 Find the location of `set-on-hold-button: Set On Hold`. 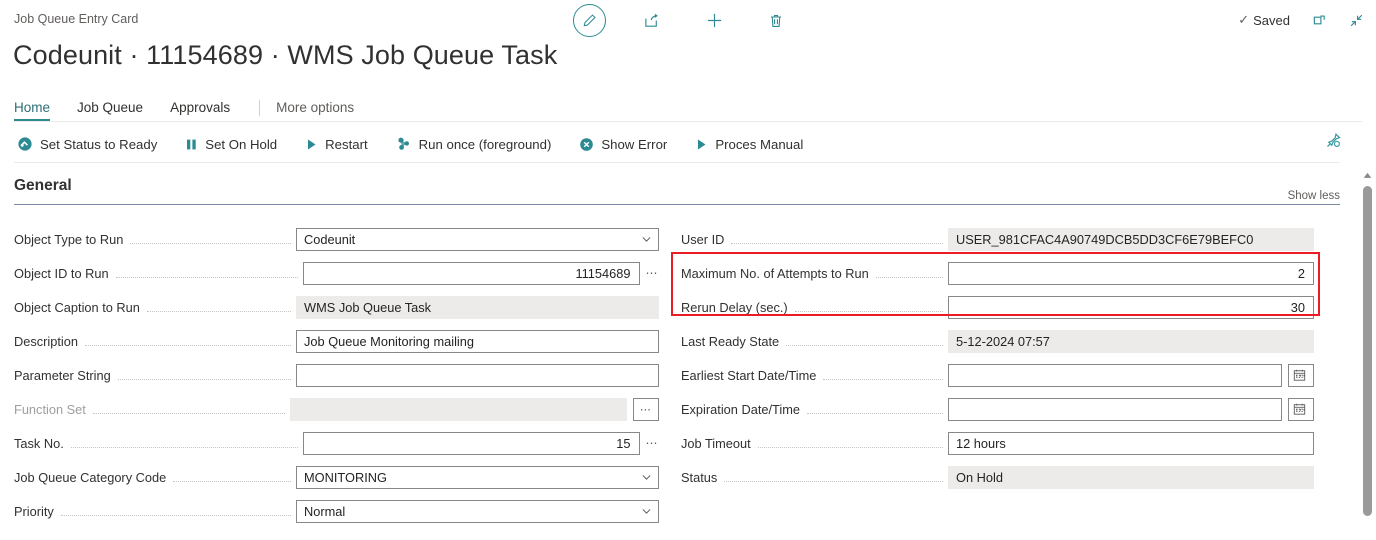

set-on-hold-button: Set On Hold is located at coordinates (231, 144).